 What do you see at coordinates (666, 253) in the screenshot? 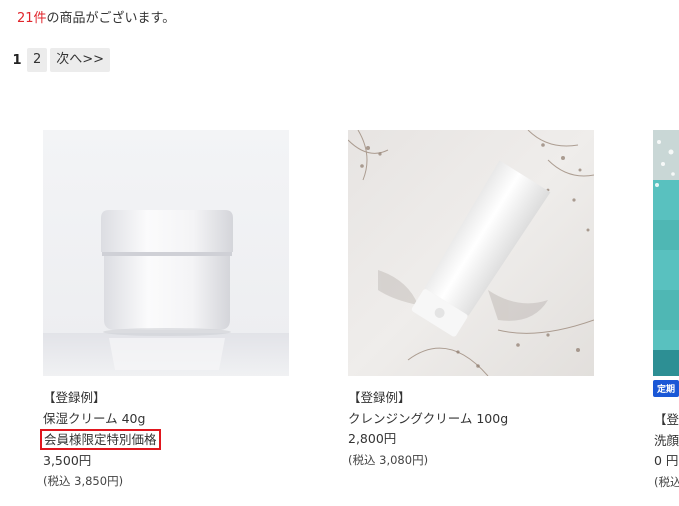
I see `product-image-face-wash` at bounding box center [666, 253].